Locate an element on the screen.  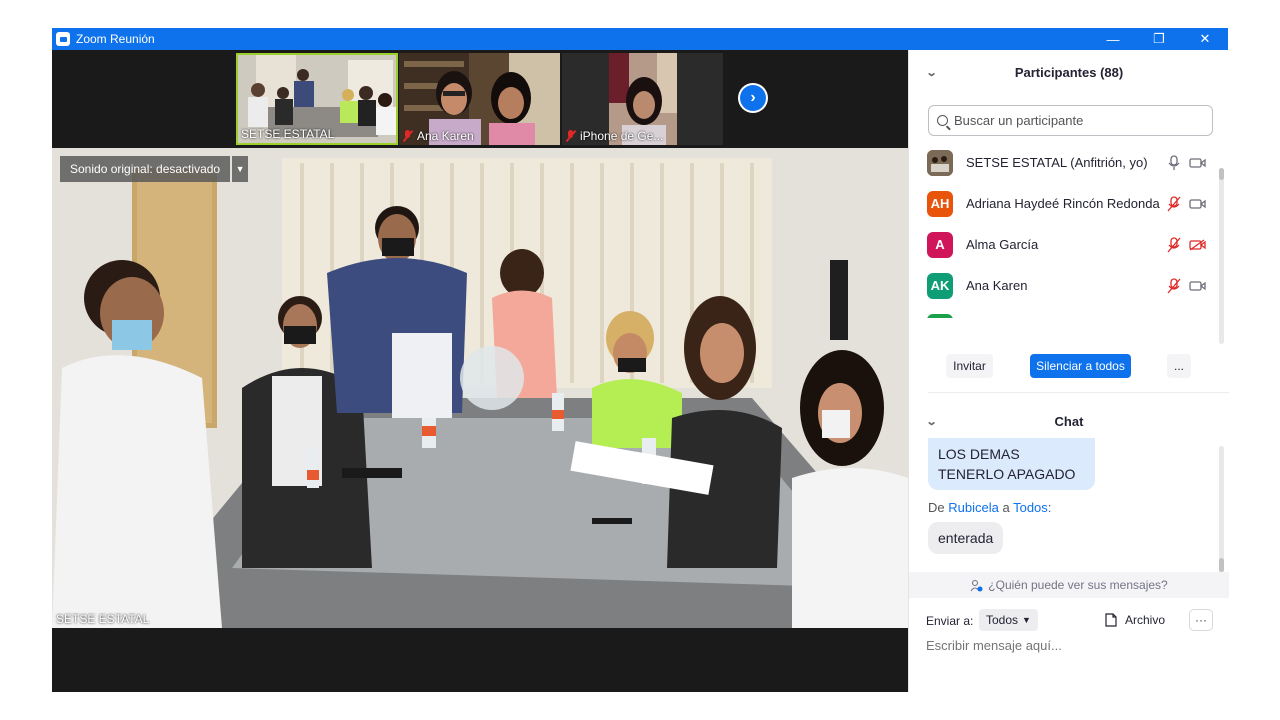
title-bar: Zoom Reunión — ❐ ✕ is located at coordinates (640, 39).